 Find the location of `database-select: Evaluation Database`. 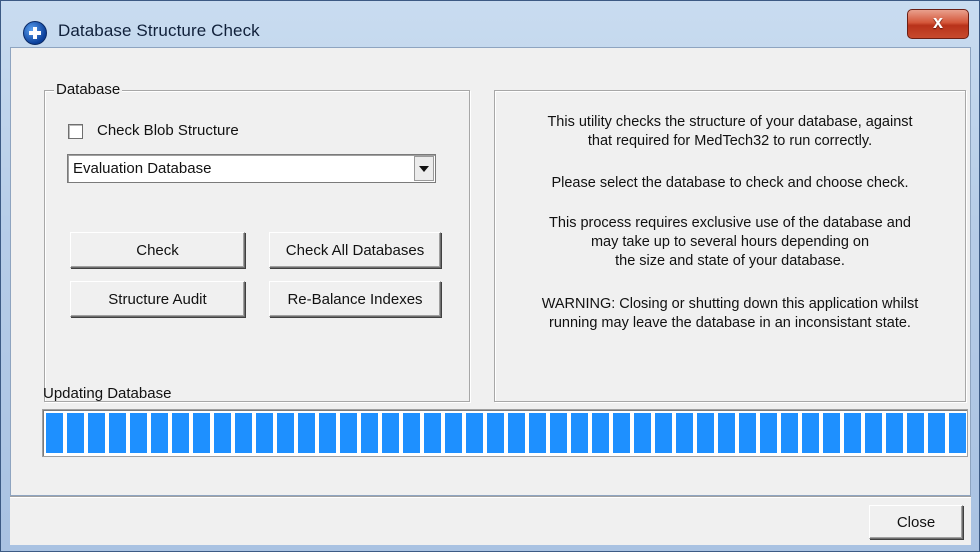

database-select: Evaluation Database is located at coordinates (251, 168).